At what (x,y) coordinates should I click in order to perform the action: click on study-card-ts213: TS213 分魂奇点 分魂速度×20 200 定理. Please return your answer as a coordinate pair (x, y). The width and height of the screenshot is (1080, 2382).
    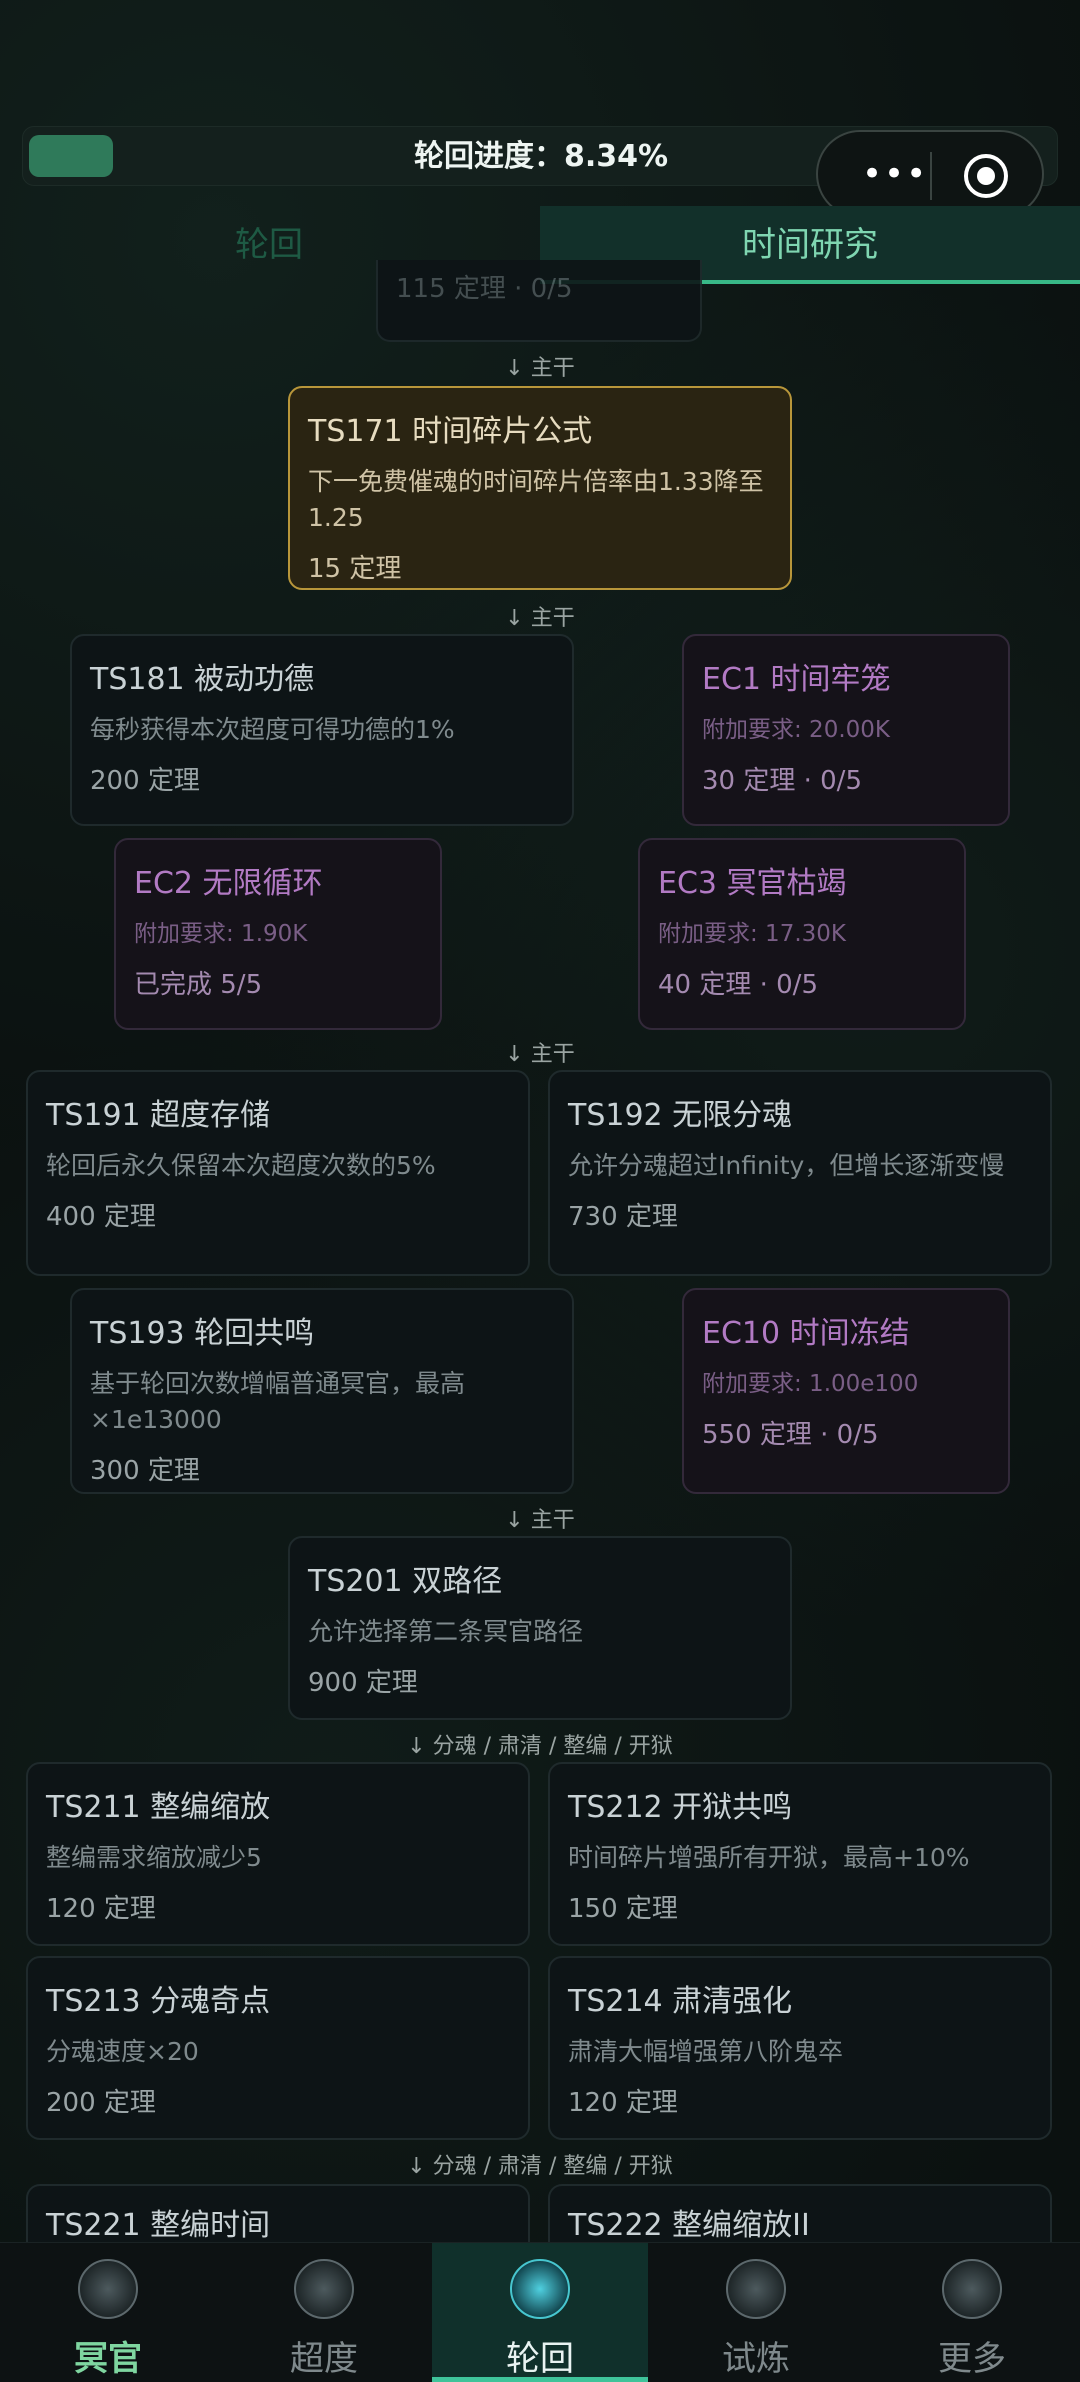
    Looking at the image, I should click on (278, 2048).